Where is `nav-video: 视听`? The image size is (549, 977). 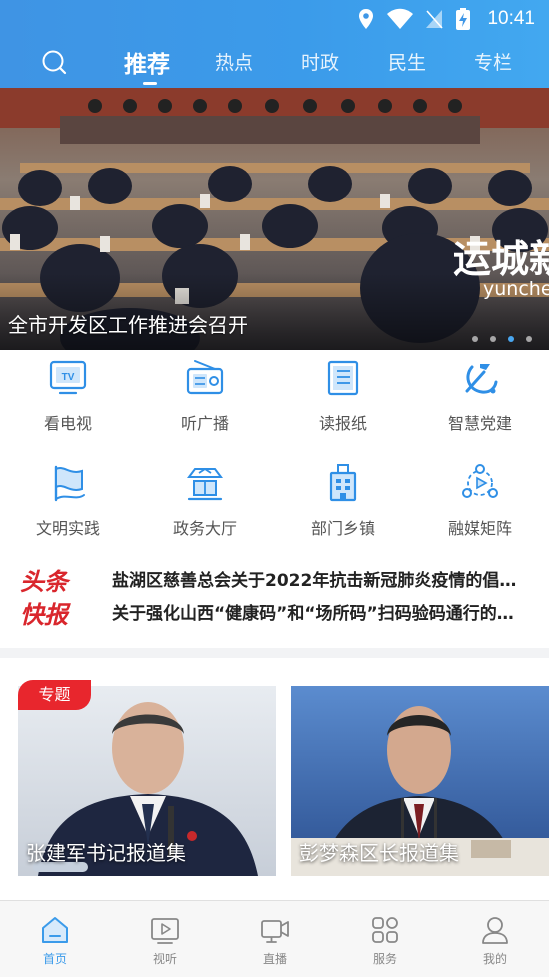 nav-video: 视听 is located at coordinates (165, 939).